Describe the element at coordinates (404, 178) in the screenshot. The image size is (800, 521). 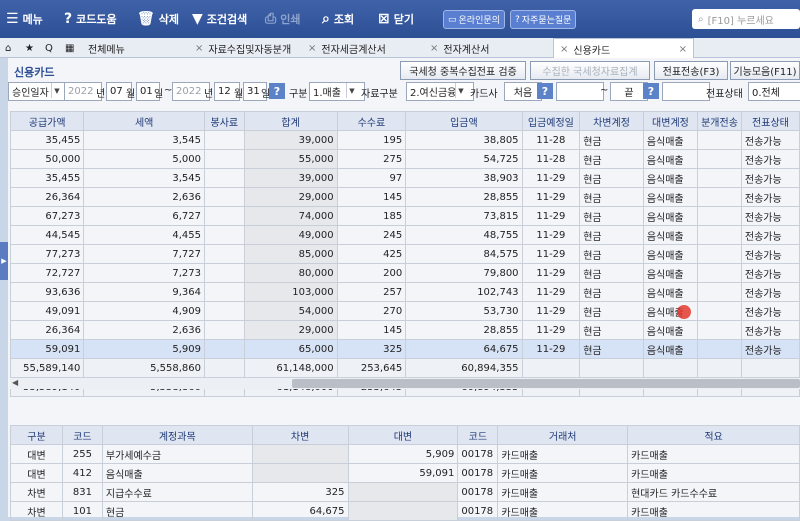
I see `table-row: 35,455 3,545 39,000 97 38,903 11-29 현금 음식매출 전송가능` at that location.